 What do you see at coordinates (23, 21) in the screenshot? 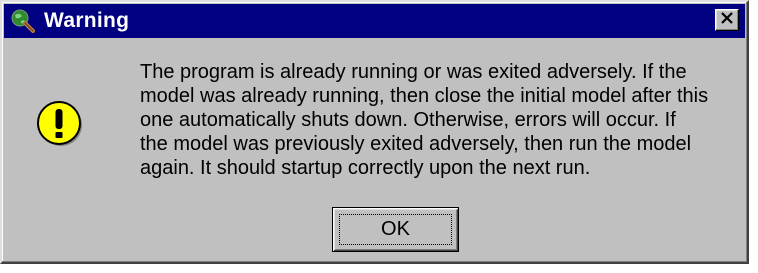
I see `globe-magnifier-icon` at bounding box center [23, 21].